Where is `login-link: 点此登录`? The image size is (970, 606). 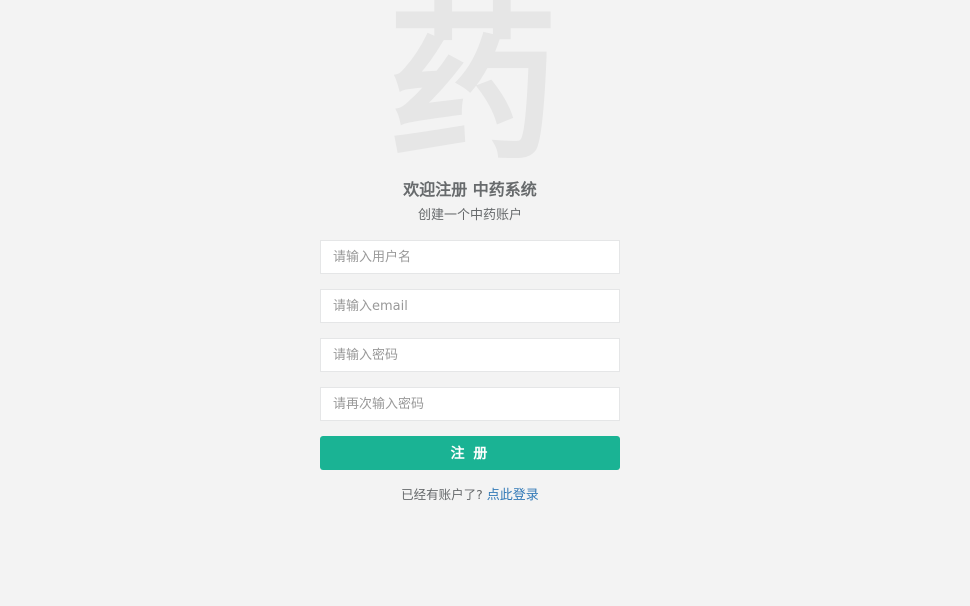
login-link: 点此登录 is located at coordinates (513, 495).